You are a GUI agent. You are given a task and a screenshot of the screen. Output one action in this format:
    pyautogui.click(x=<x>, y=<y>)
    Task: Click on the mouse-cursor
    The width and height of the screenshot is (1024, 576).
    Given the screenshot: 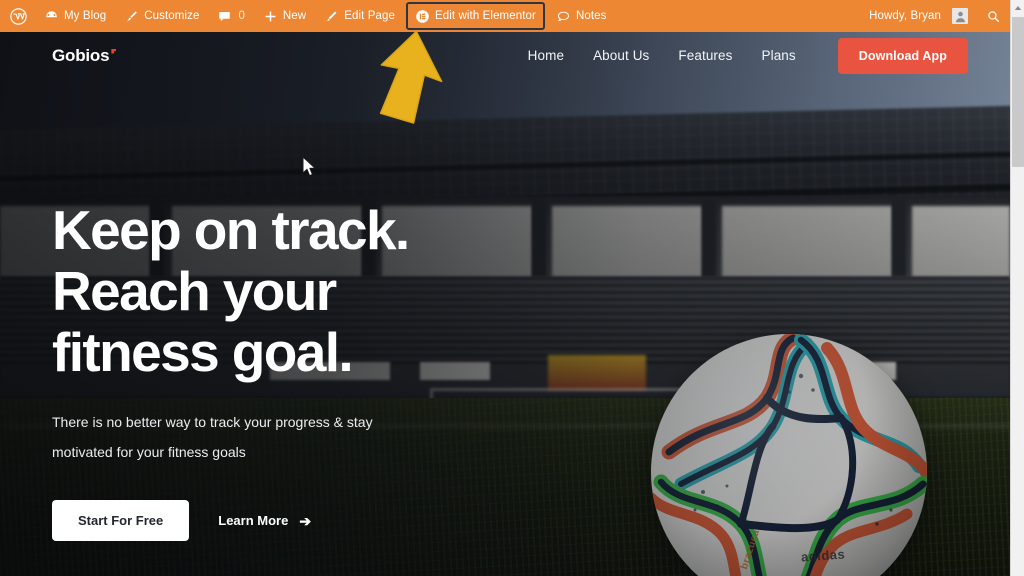 What is the action you would take?
    pyautogui.click(x=309, y=169)
    